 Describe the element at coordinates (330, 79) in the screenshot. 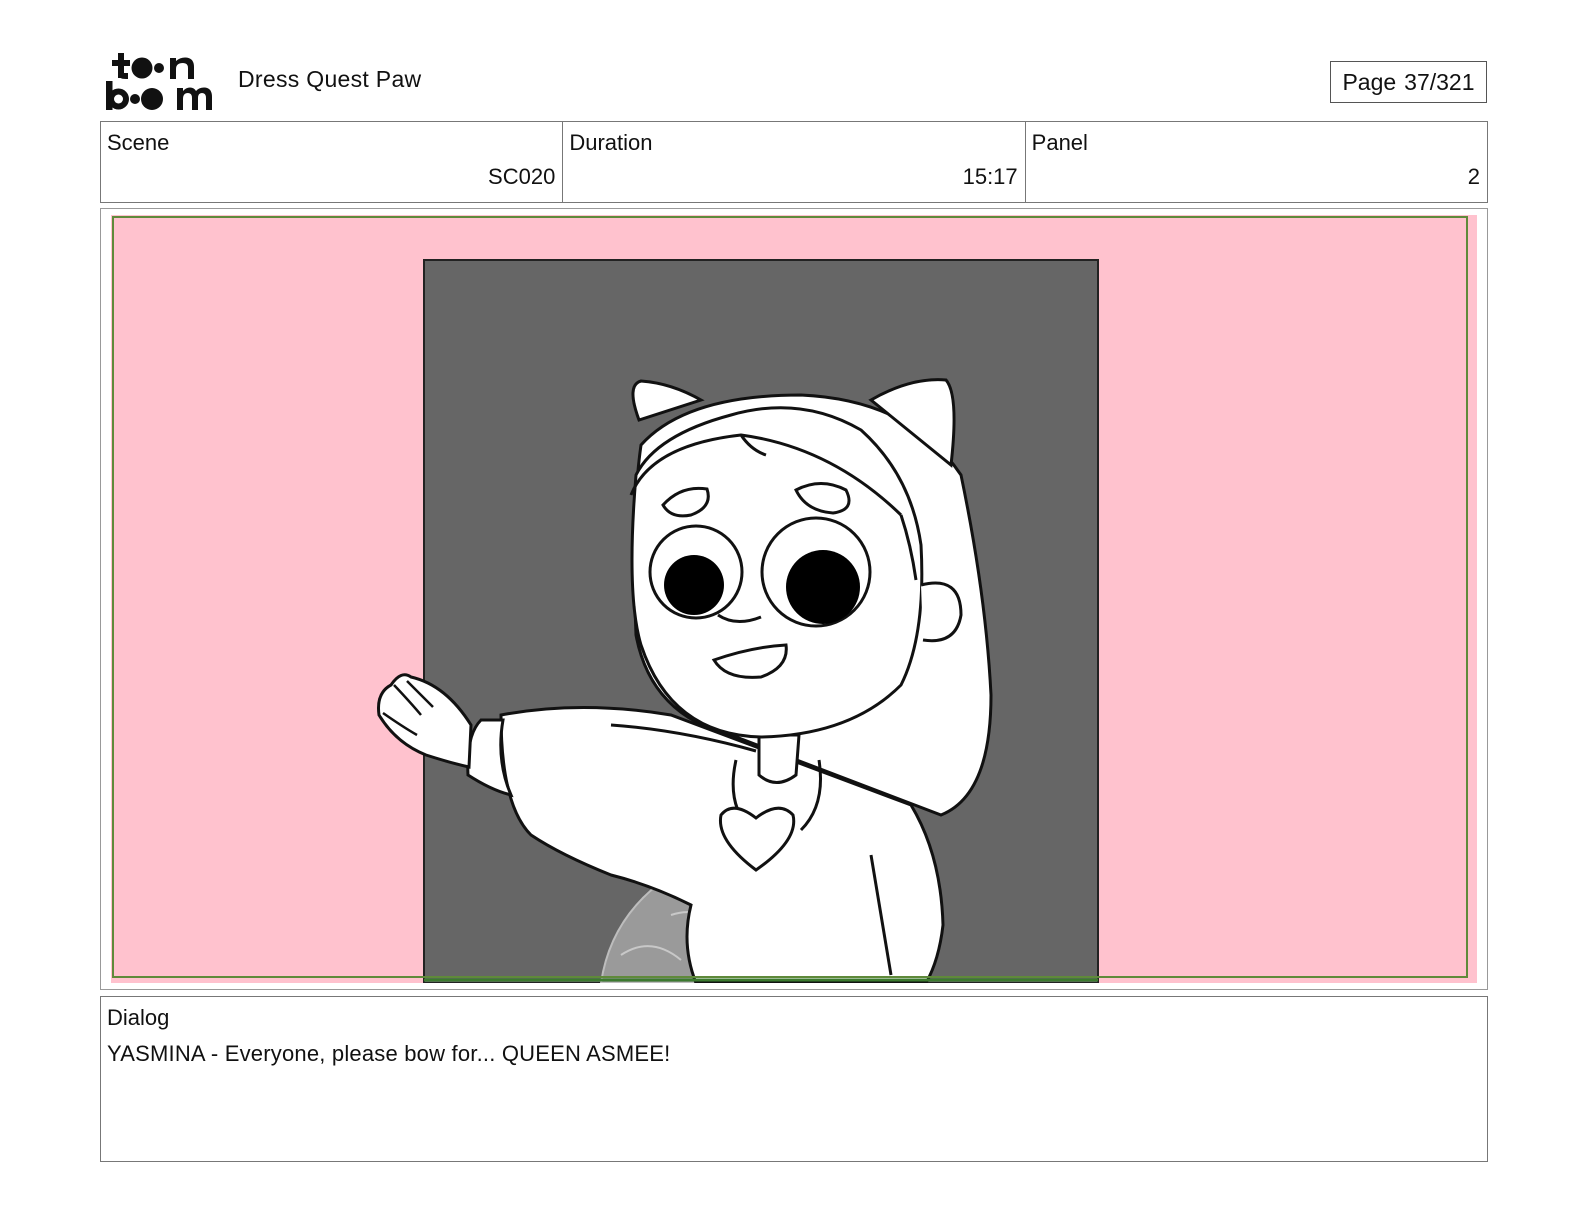

I see `project-title: Dress Quest Paw` at that location.